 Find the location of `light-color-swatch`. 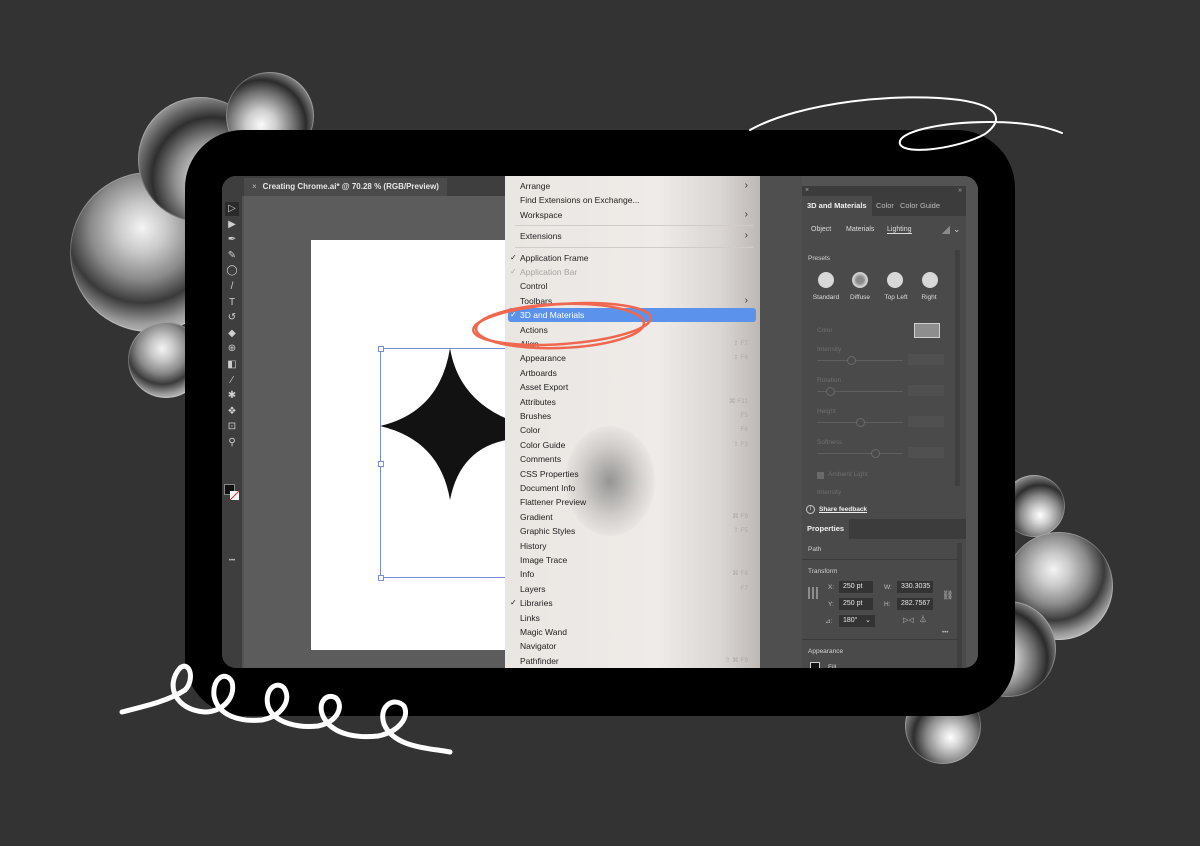

light-color-swatch is located at coordinates (927, 330).